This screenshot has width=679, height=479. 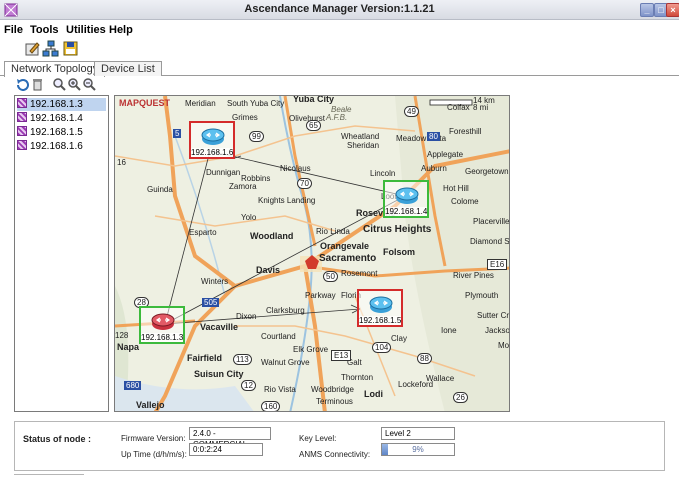 I want to click on tab-network-topology: Network Topology, so click(x=55, y=69).